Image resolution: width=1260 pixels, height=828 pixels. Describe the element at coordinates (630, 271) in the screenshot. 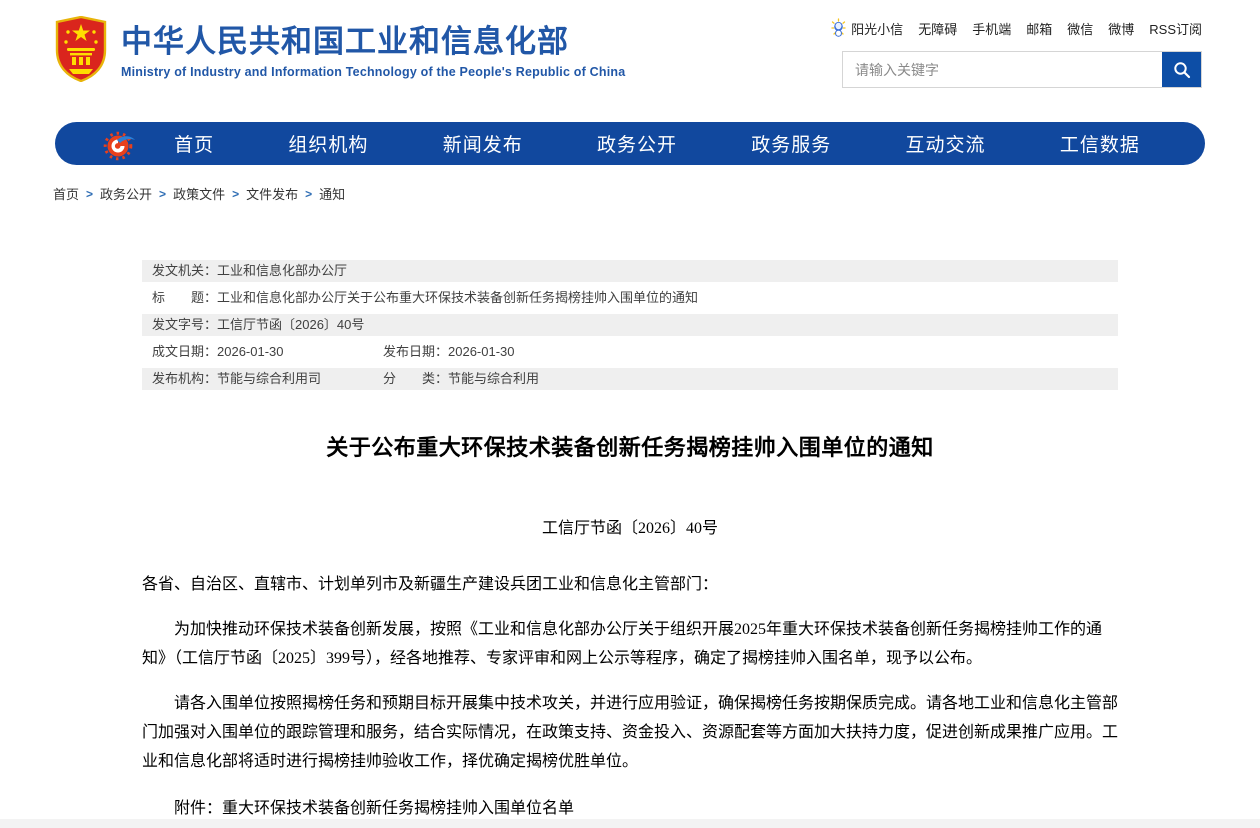

I see `meta-row-issuing-agency: 发文机关： 工业和信息化部办公厅` at that location.